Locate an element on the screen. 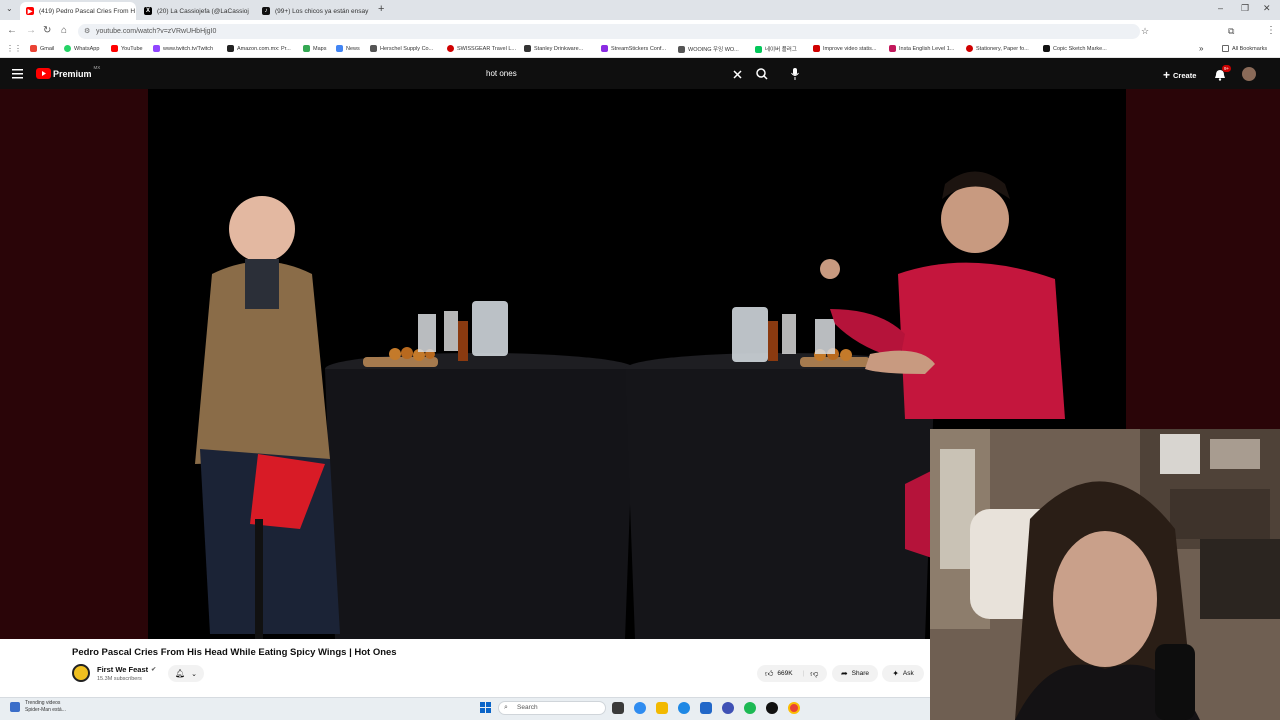  notification-badge: 9+ is located at coordinates (1227, 68).